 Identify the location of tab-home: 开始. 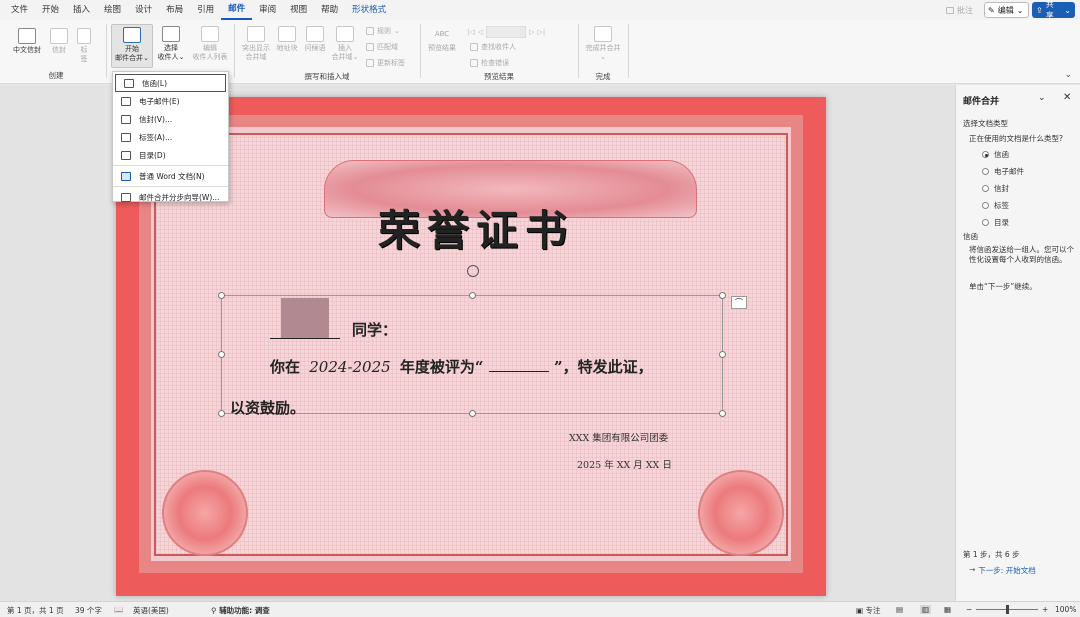
(50, 10).